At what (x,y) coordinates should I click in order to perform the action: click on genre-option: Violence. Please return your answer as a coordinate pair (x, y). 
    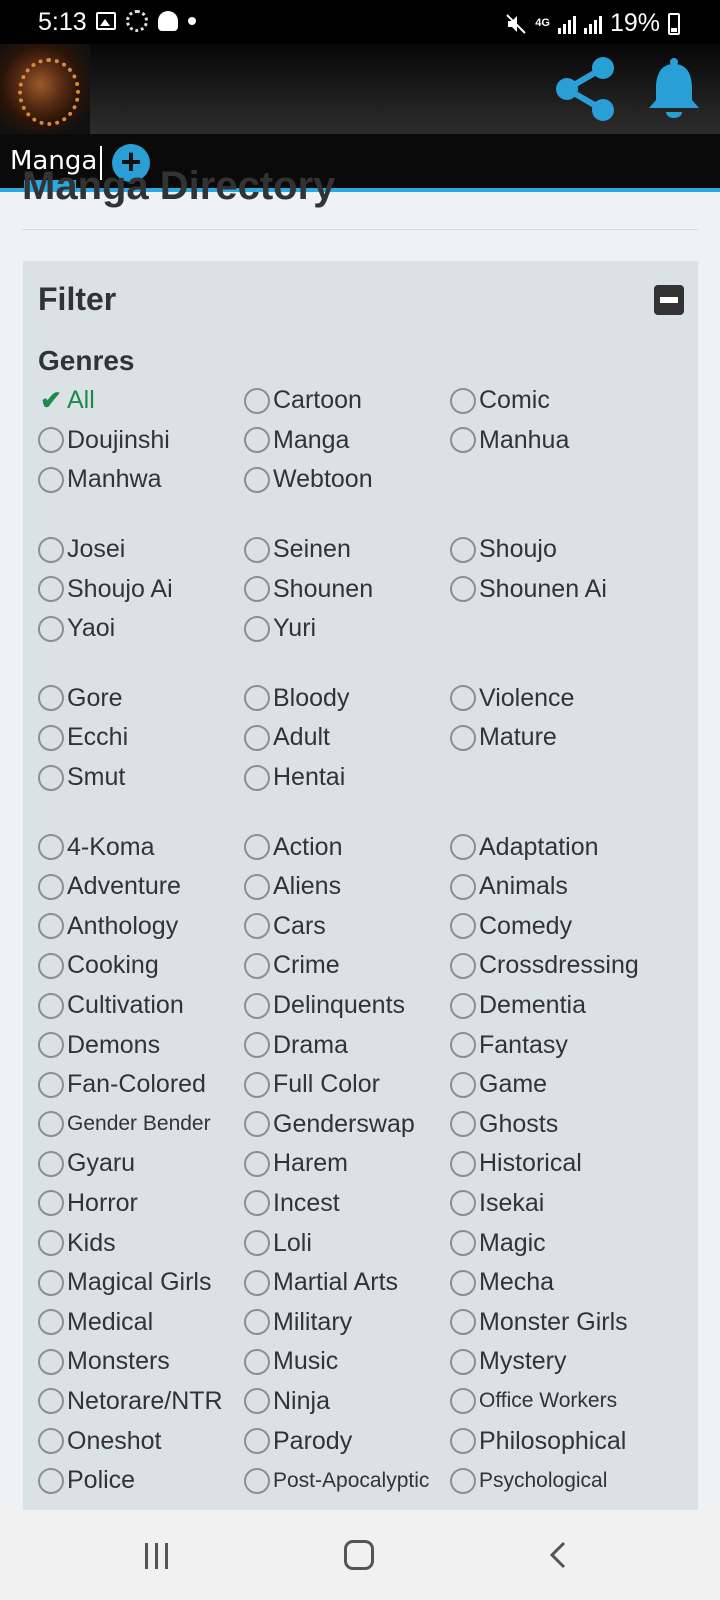
    Looking at the image, I should click on (574, 699).